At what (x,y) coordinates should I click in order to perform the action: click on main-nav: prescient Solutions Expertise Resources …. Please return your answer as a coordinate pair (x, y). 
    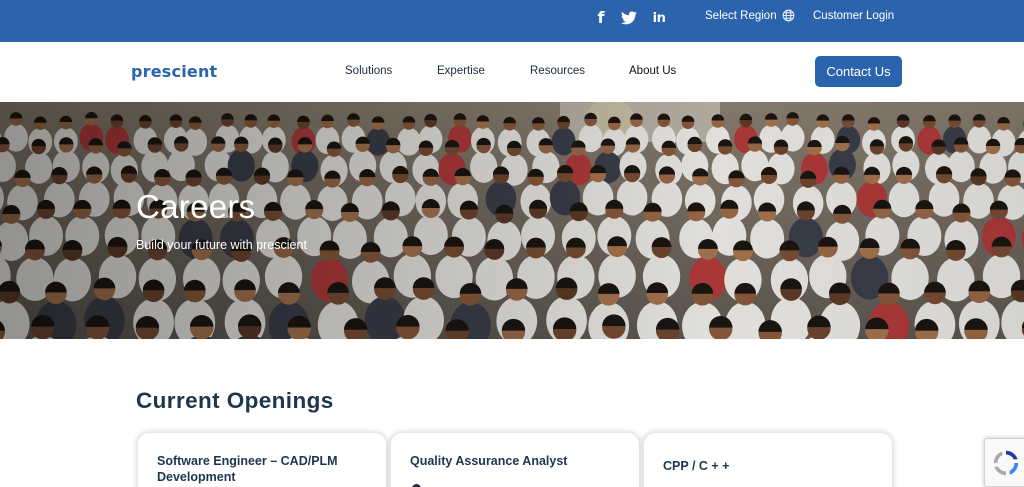
    Looking at the image, I should click on (512, 72).